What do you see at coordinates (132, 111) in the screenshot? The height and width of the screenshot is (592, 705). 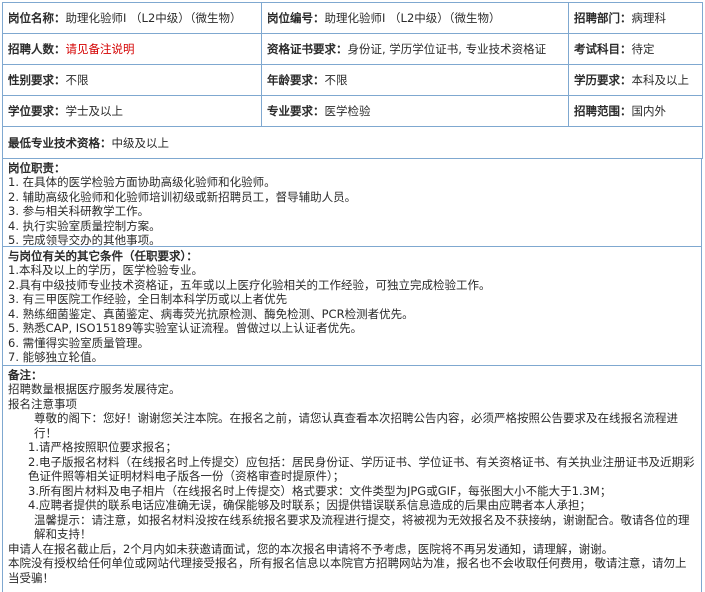 I see `degree-cell: 学位要求：学士及以上` at bounding box center [132, 111].